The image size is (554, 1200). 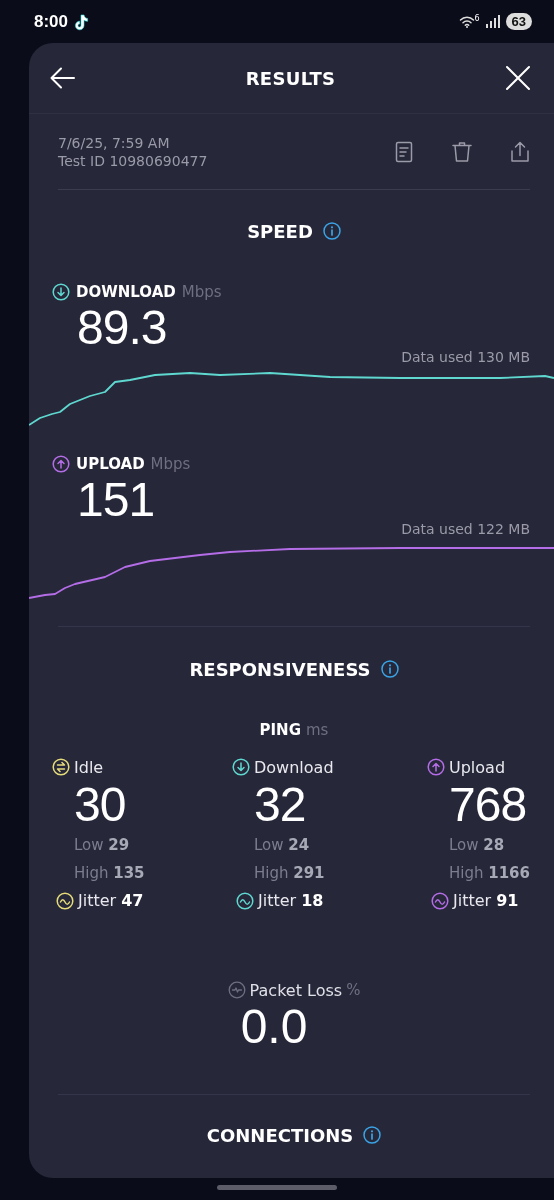 I want to click on signal-icon, so click(x=492, y=21).